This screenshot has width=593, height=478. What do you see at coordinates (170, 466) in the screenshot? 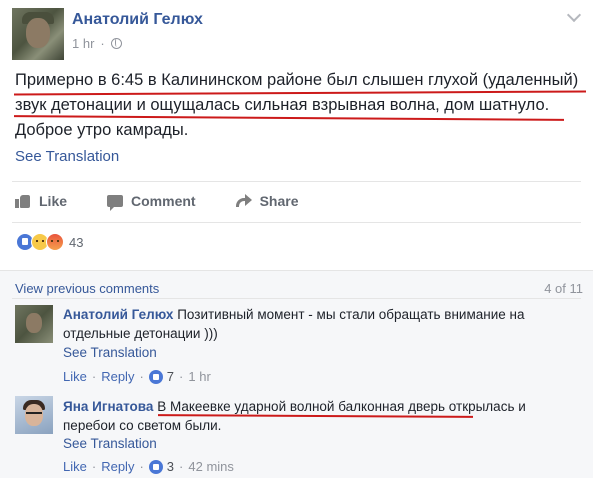
I see `comment-like-count: 3` at bounding box center [170, 466].